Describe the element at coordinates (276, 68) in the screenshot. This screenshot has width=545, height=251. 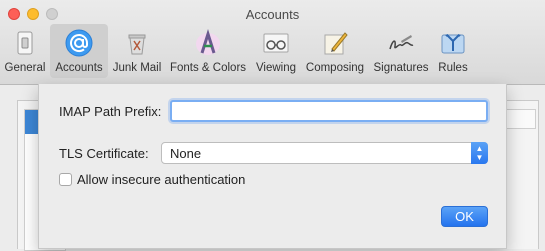
I see `tab-viewing-label: Viewing` at that location.